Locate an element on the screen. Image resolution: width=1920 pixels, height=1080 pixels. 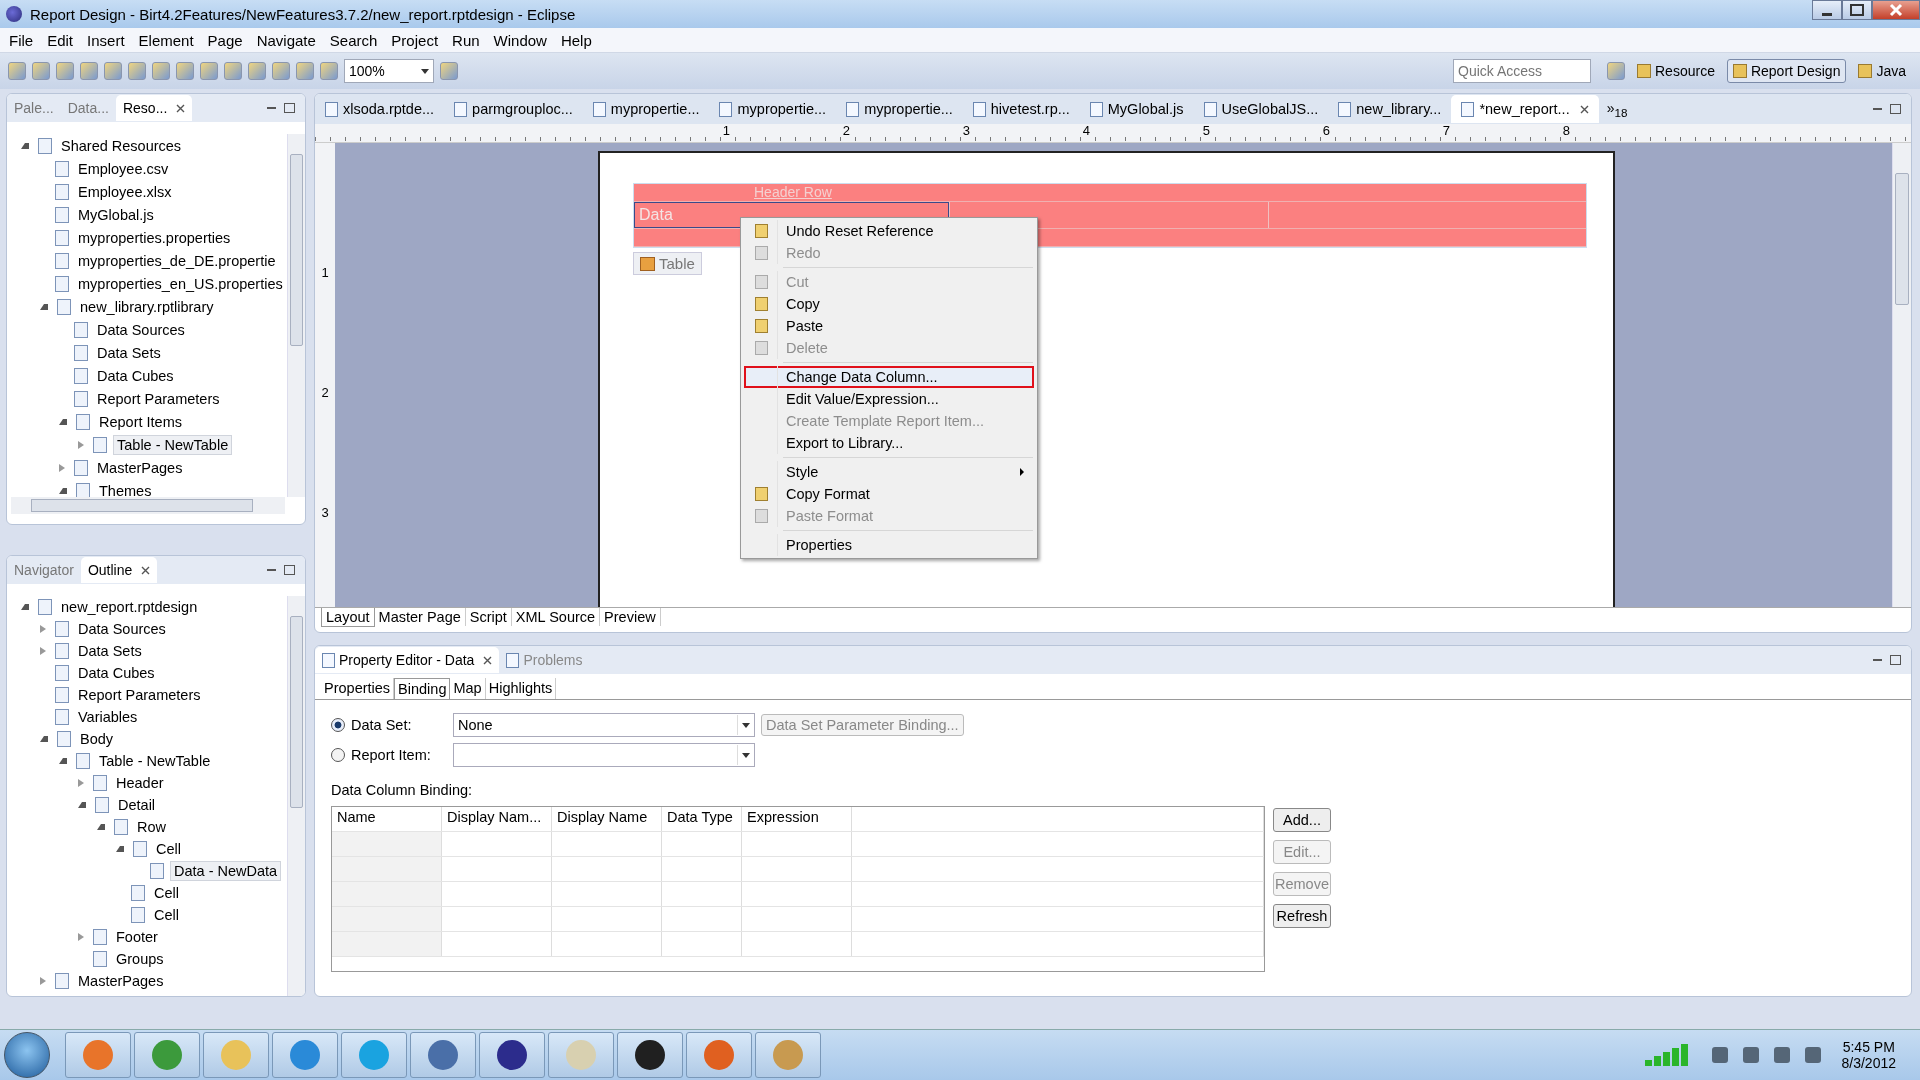
property-tab: Map is located at coordinates (468, 688).